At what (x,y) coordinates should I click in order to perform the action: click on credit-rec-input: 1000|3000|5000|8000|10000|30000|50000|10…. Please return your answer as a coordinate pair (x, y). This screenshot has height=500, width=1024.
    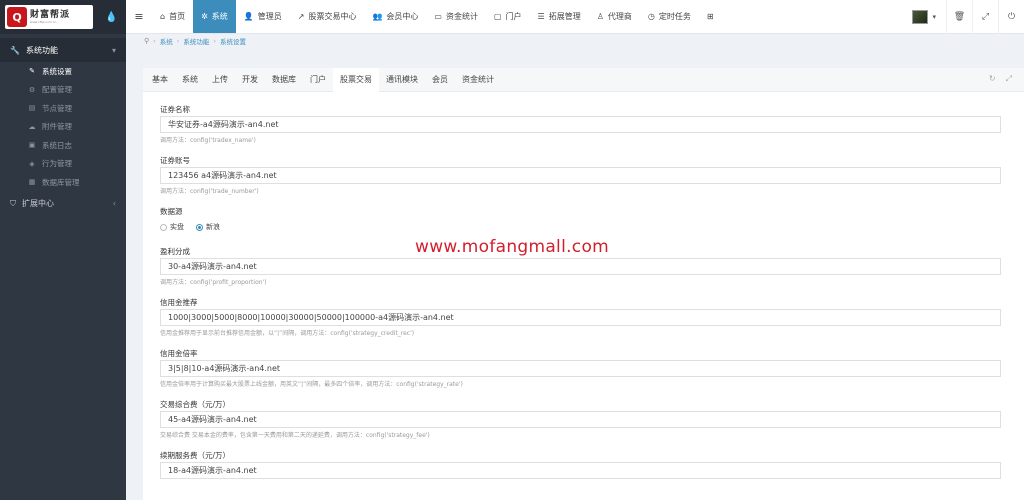
    Looking at the image, I should click on (580, 317).